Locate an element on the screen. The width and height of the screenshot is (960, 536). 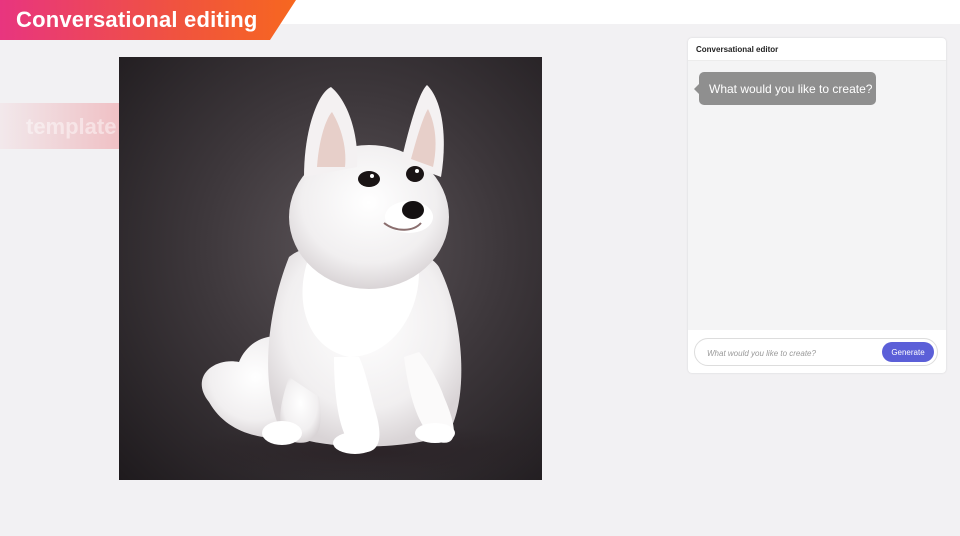
title-banner: Conversational editing is located at coordinates (148, 20).